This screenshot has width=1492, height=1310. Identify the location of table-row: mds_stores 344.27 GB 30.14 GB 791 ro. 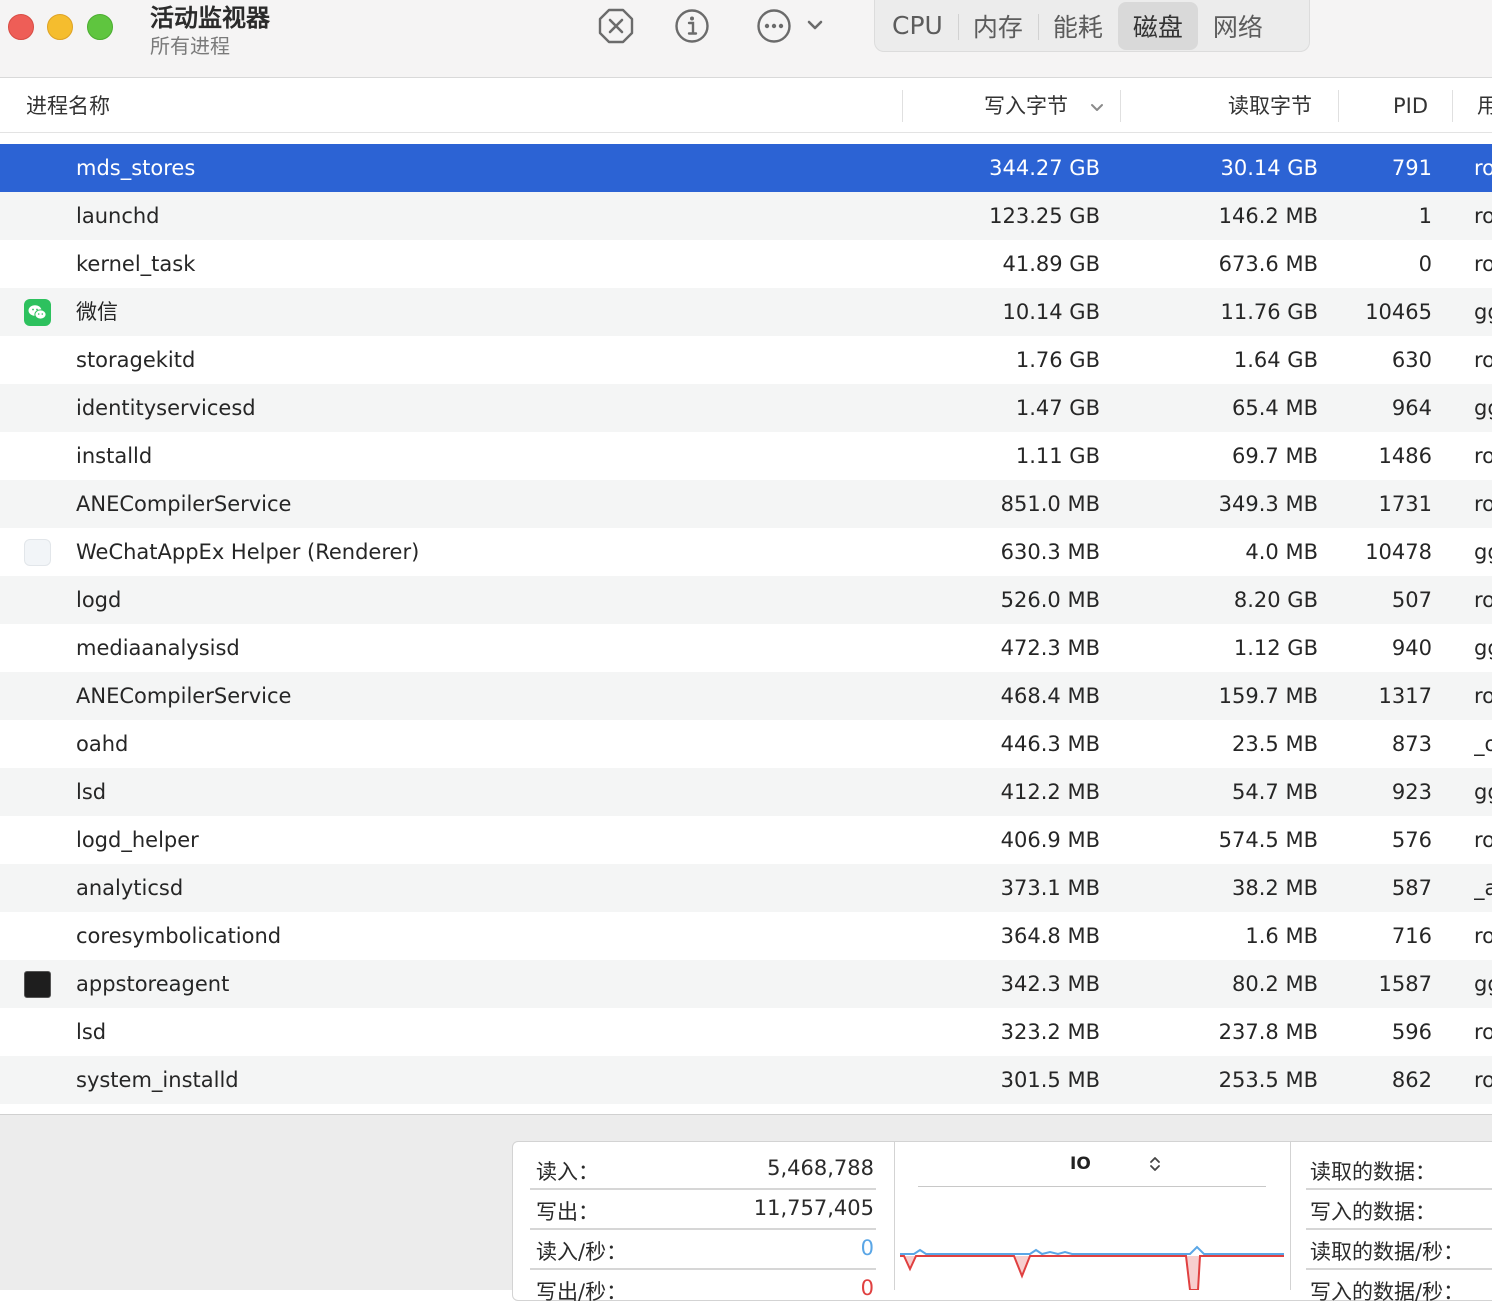
(746, 168).